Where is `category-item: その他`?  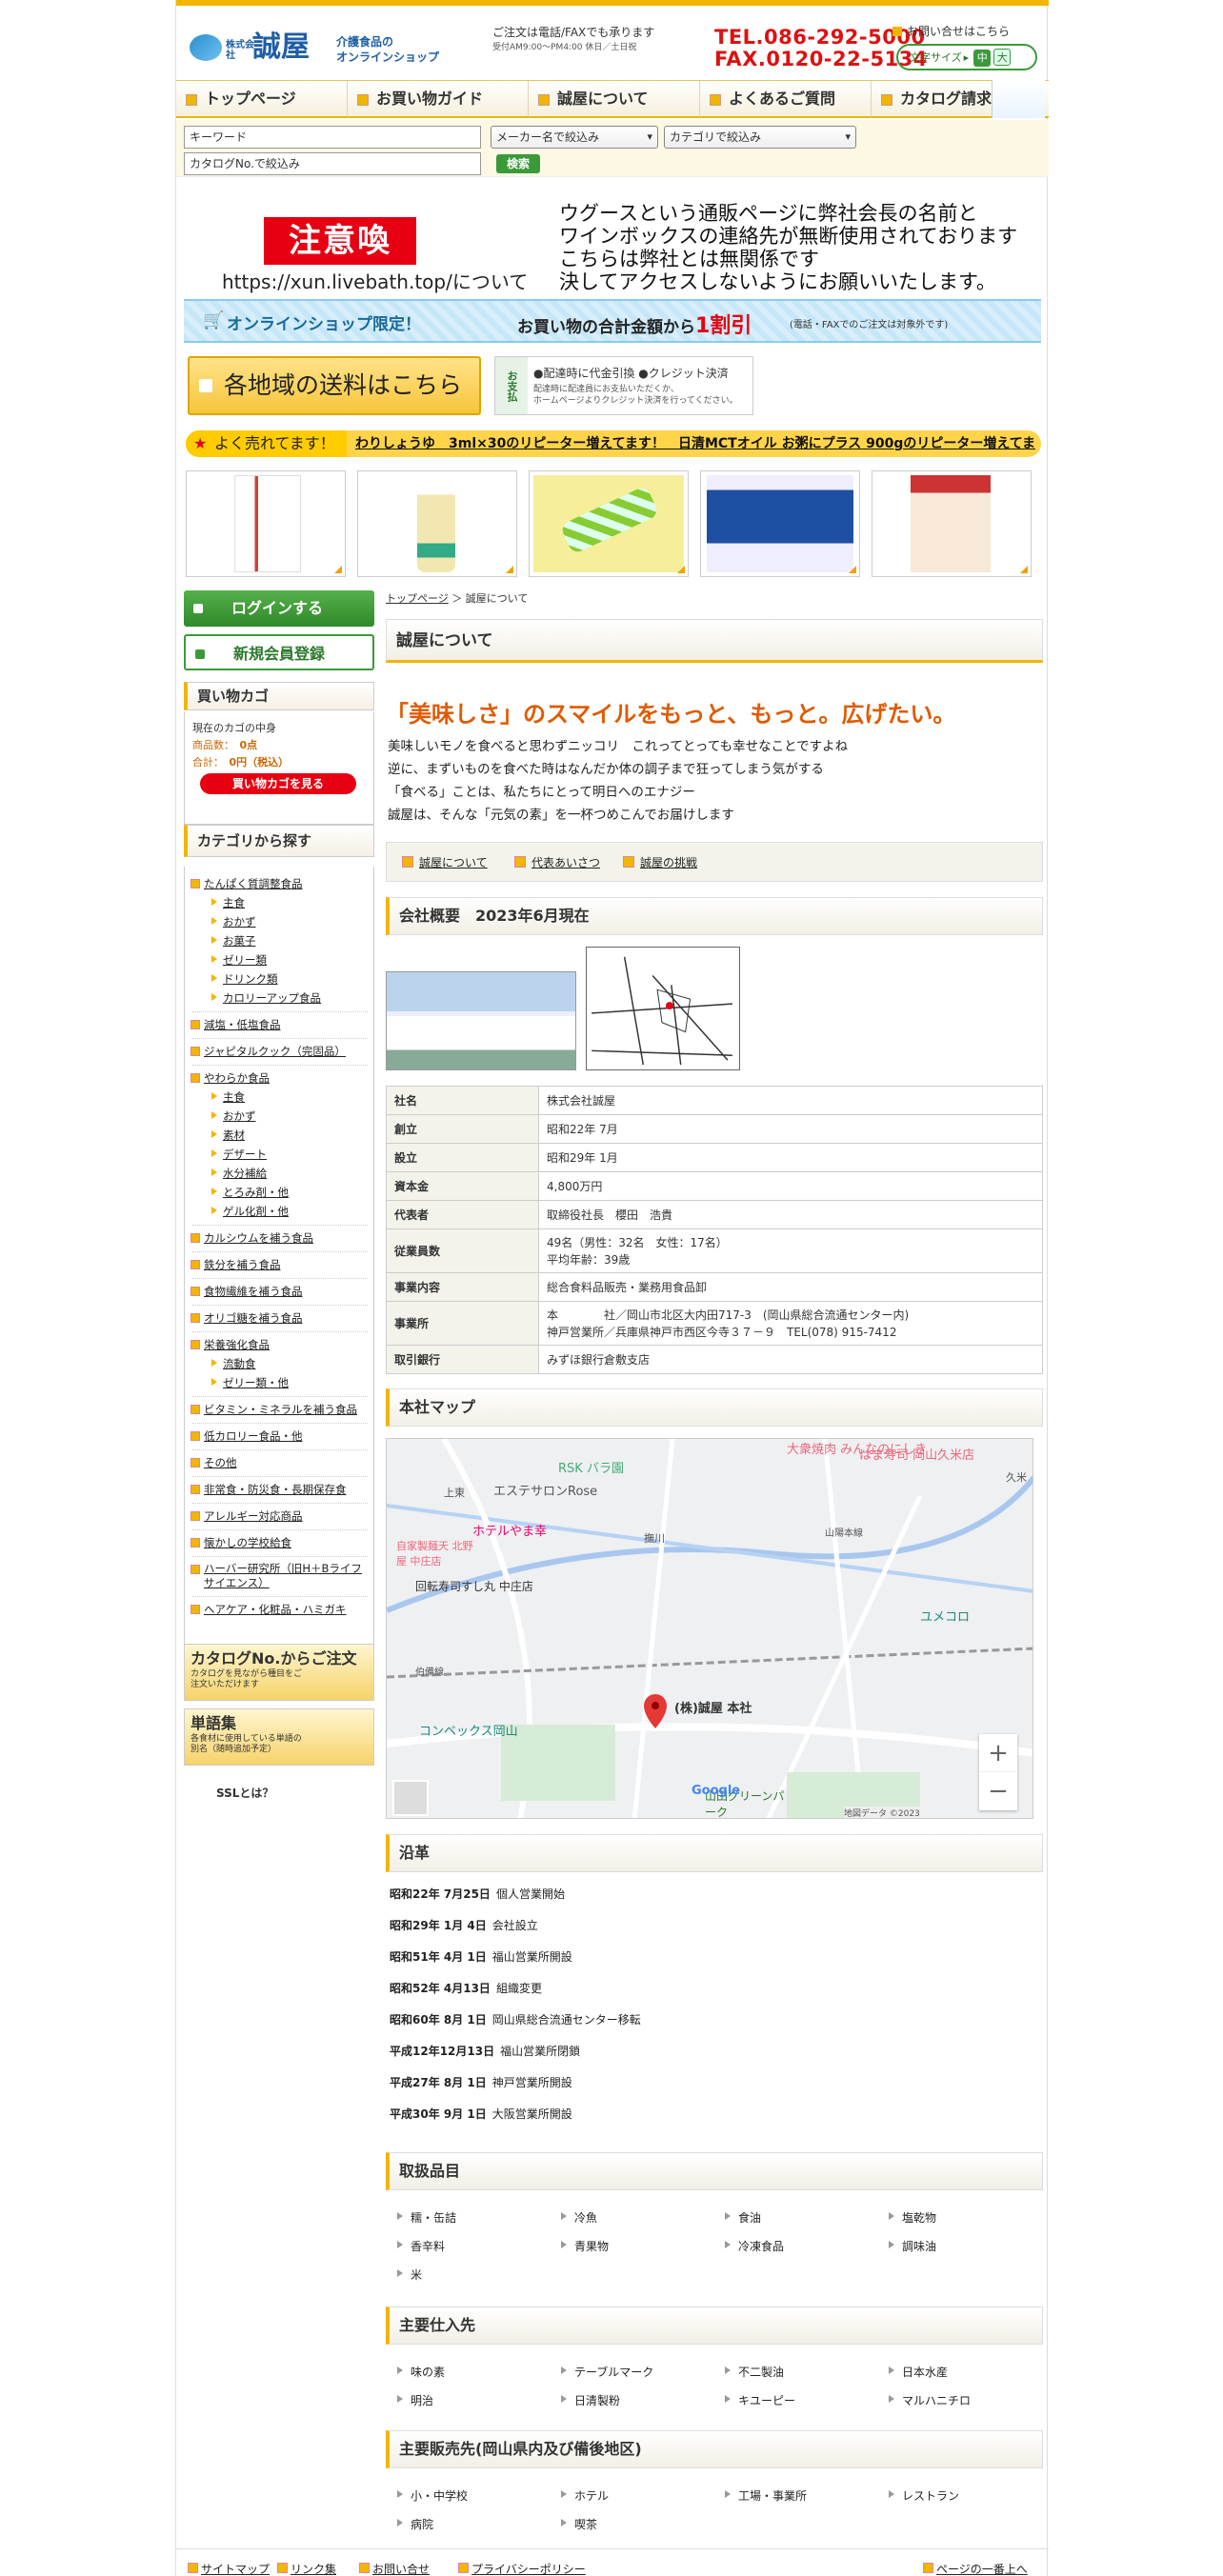 category-item: その他 is located at coordinates (214, 1462).